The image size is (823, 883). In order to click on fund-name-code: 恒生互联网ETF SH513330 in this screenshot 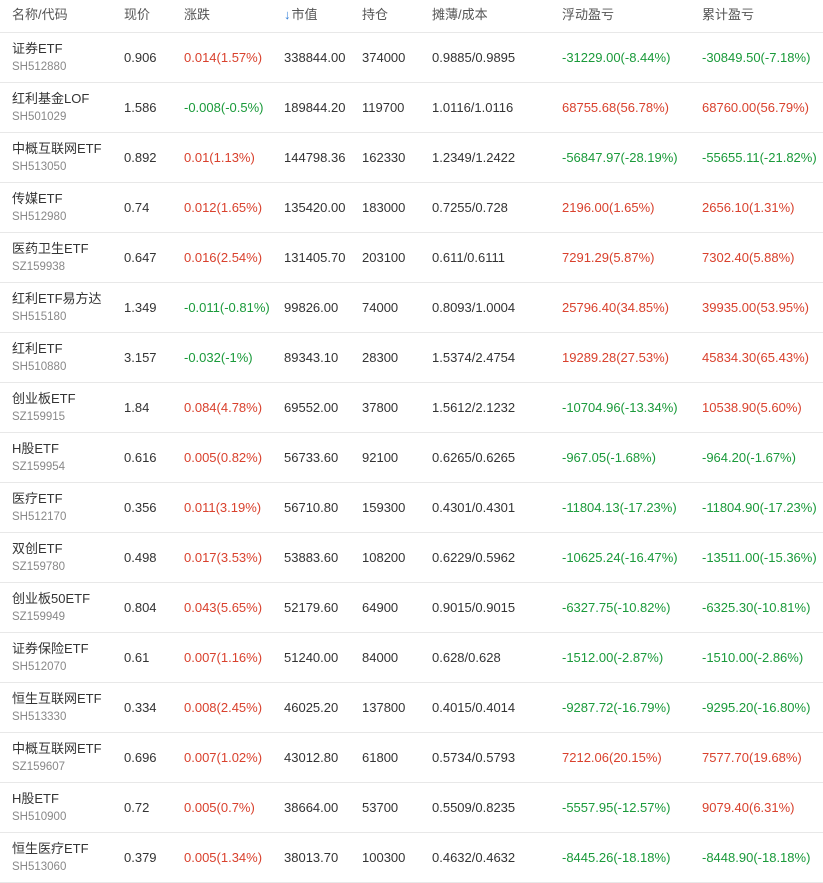, I will do `click(57, 707)`.